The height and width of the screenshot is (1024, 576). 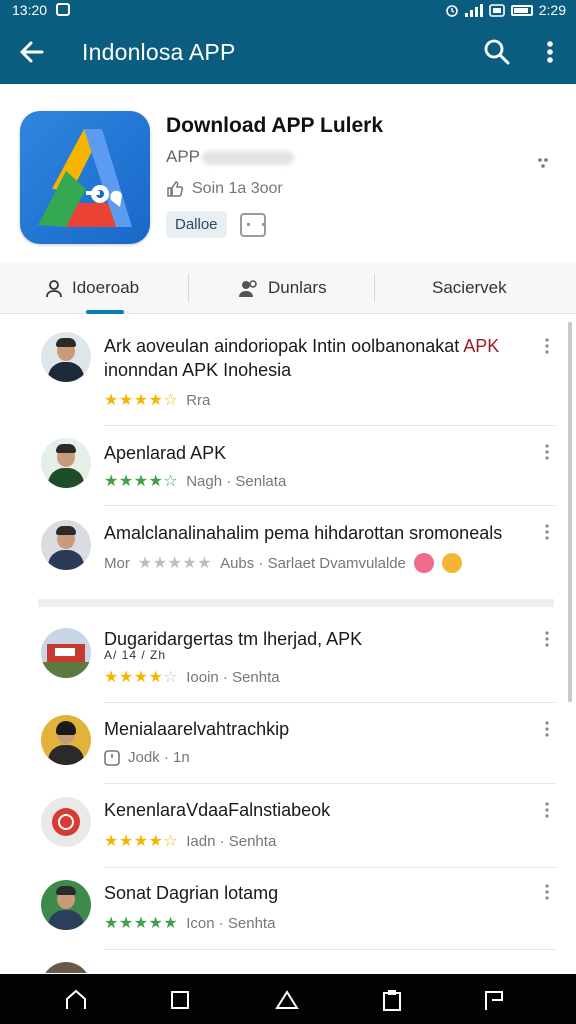 I want to click on review-meta-text: Iadn · Senhta, so click(x=231, y=841).